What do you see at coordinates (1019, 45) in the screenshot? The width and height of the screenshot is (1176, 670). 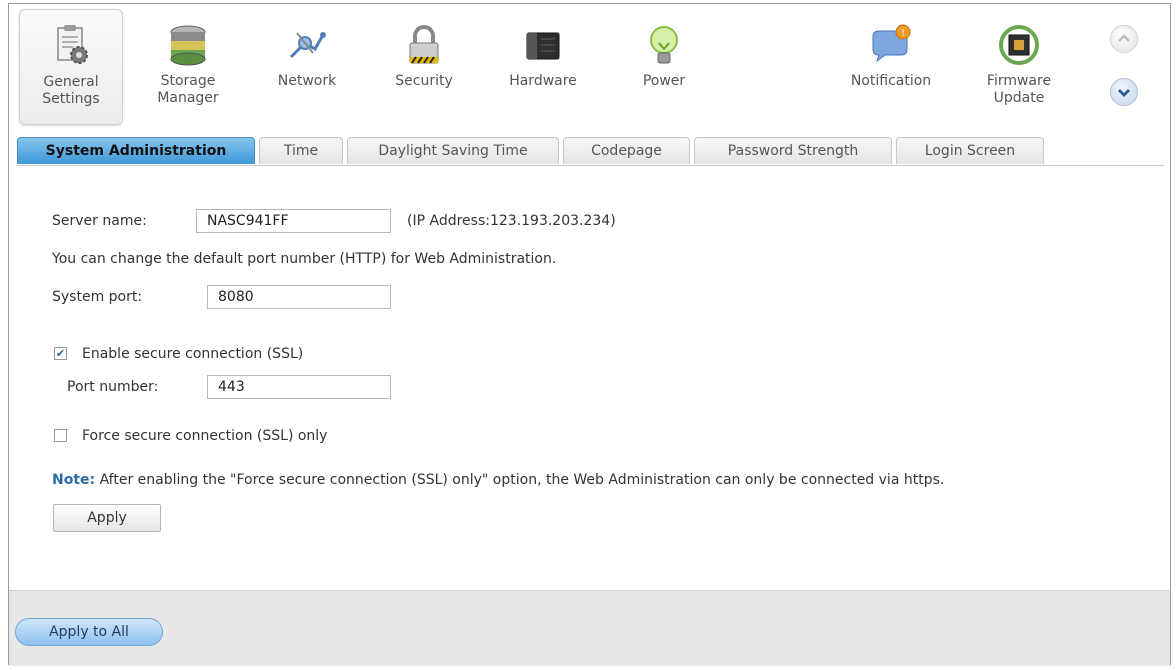 I see `firmware-chip-icon` at bounding box center [1019, 45].